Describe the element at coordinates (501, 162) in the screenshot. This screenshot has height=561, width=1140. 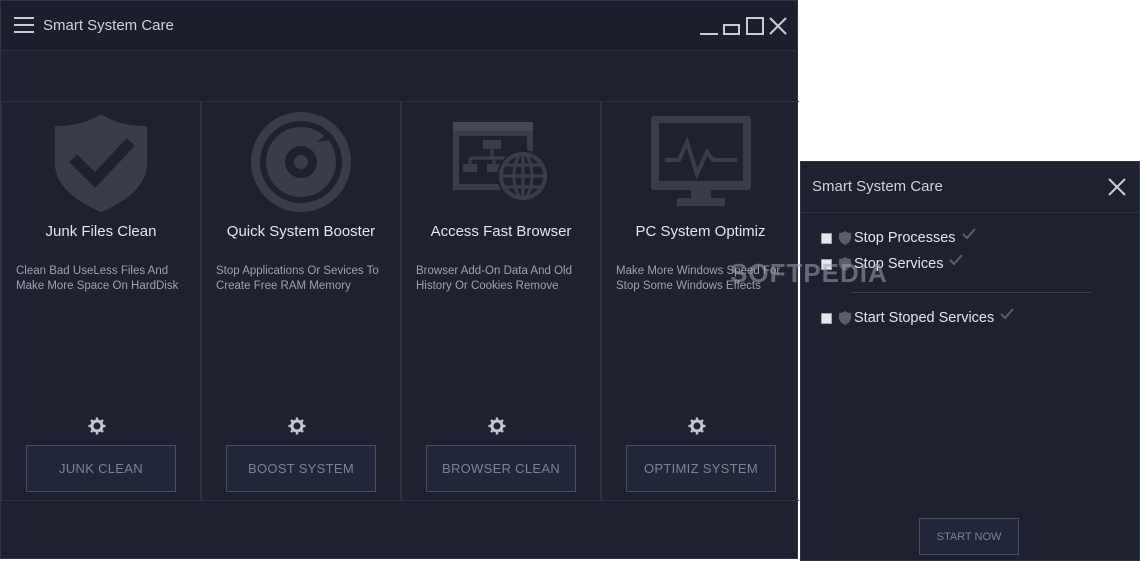
I see `browser-network-icon` at that location.